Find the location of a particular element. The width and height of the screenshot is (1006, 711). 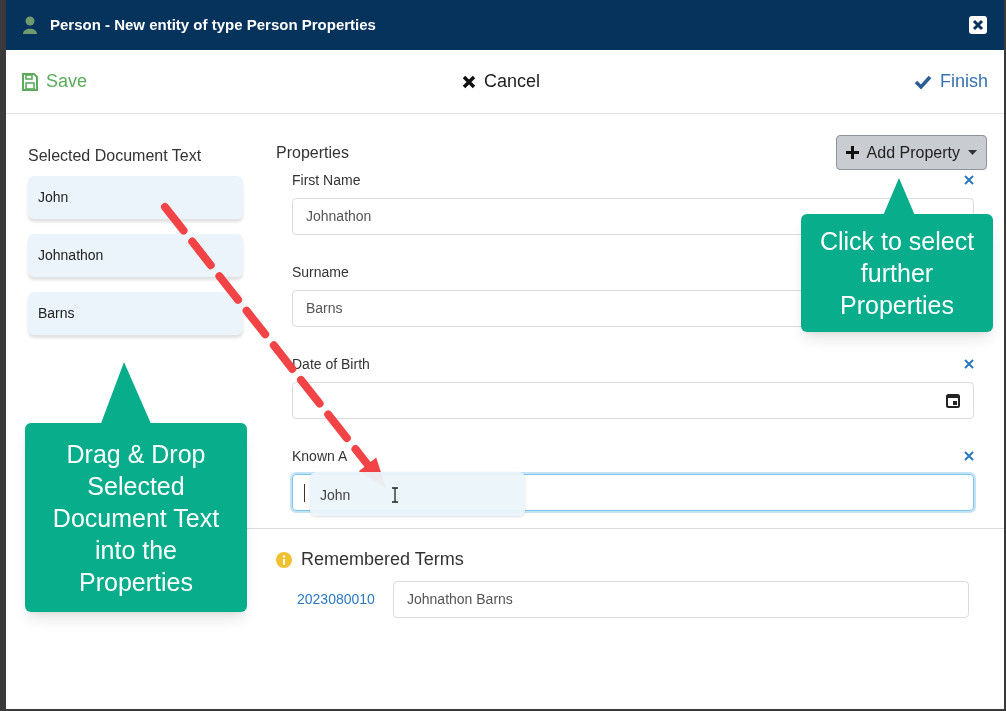

add-property-button: Add Property is located at coordinates (911, 152).